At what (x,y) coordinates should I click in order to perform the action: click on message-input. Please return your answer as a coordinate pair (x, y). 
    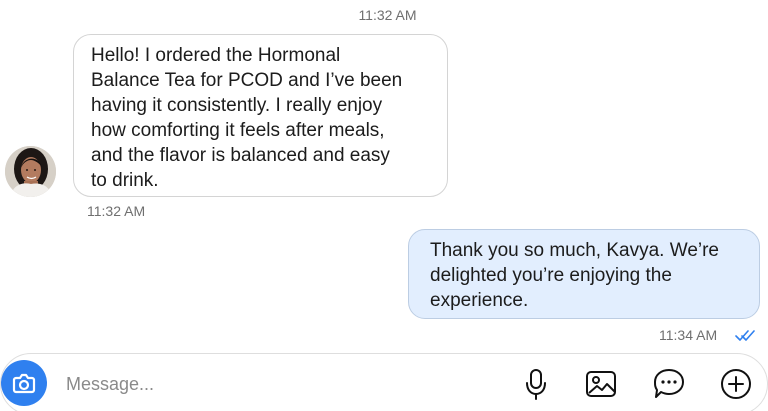
    Looking at the image, I should click on (281, 384).